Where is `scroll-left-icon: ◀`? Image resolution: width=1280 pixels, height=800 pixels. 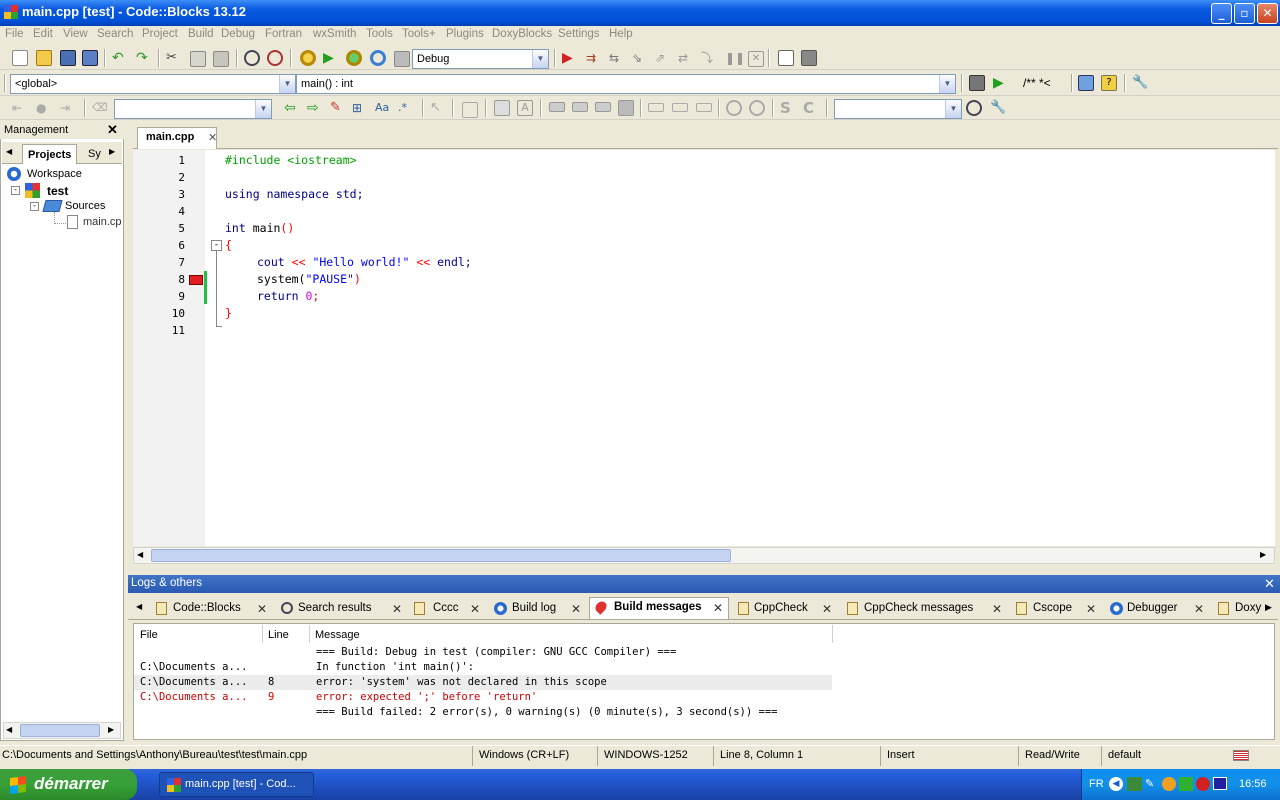 scroll-left-icon: ◀ is located at coordinates (9, 729).